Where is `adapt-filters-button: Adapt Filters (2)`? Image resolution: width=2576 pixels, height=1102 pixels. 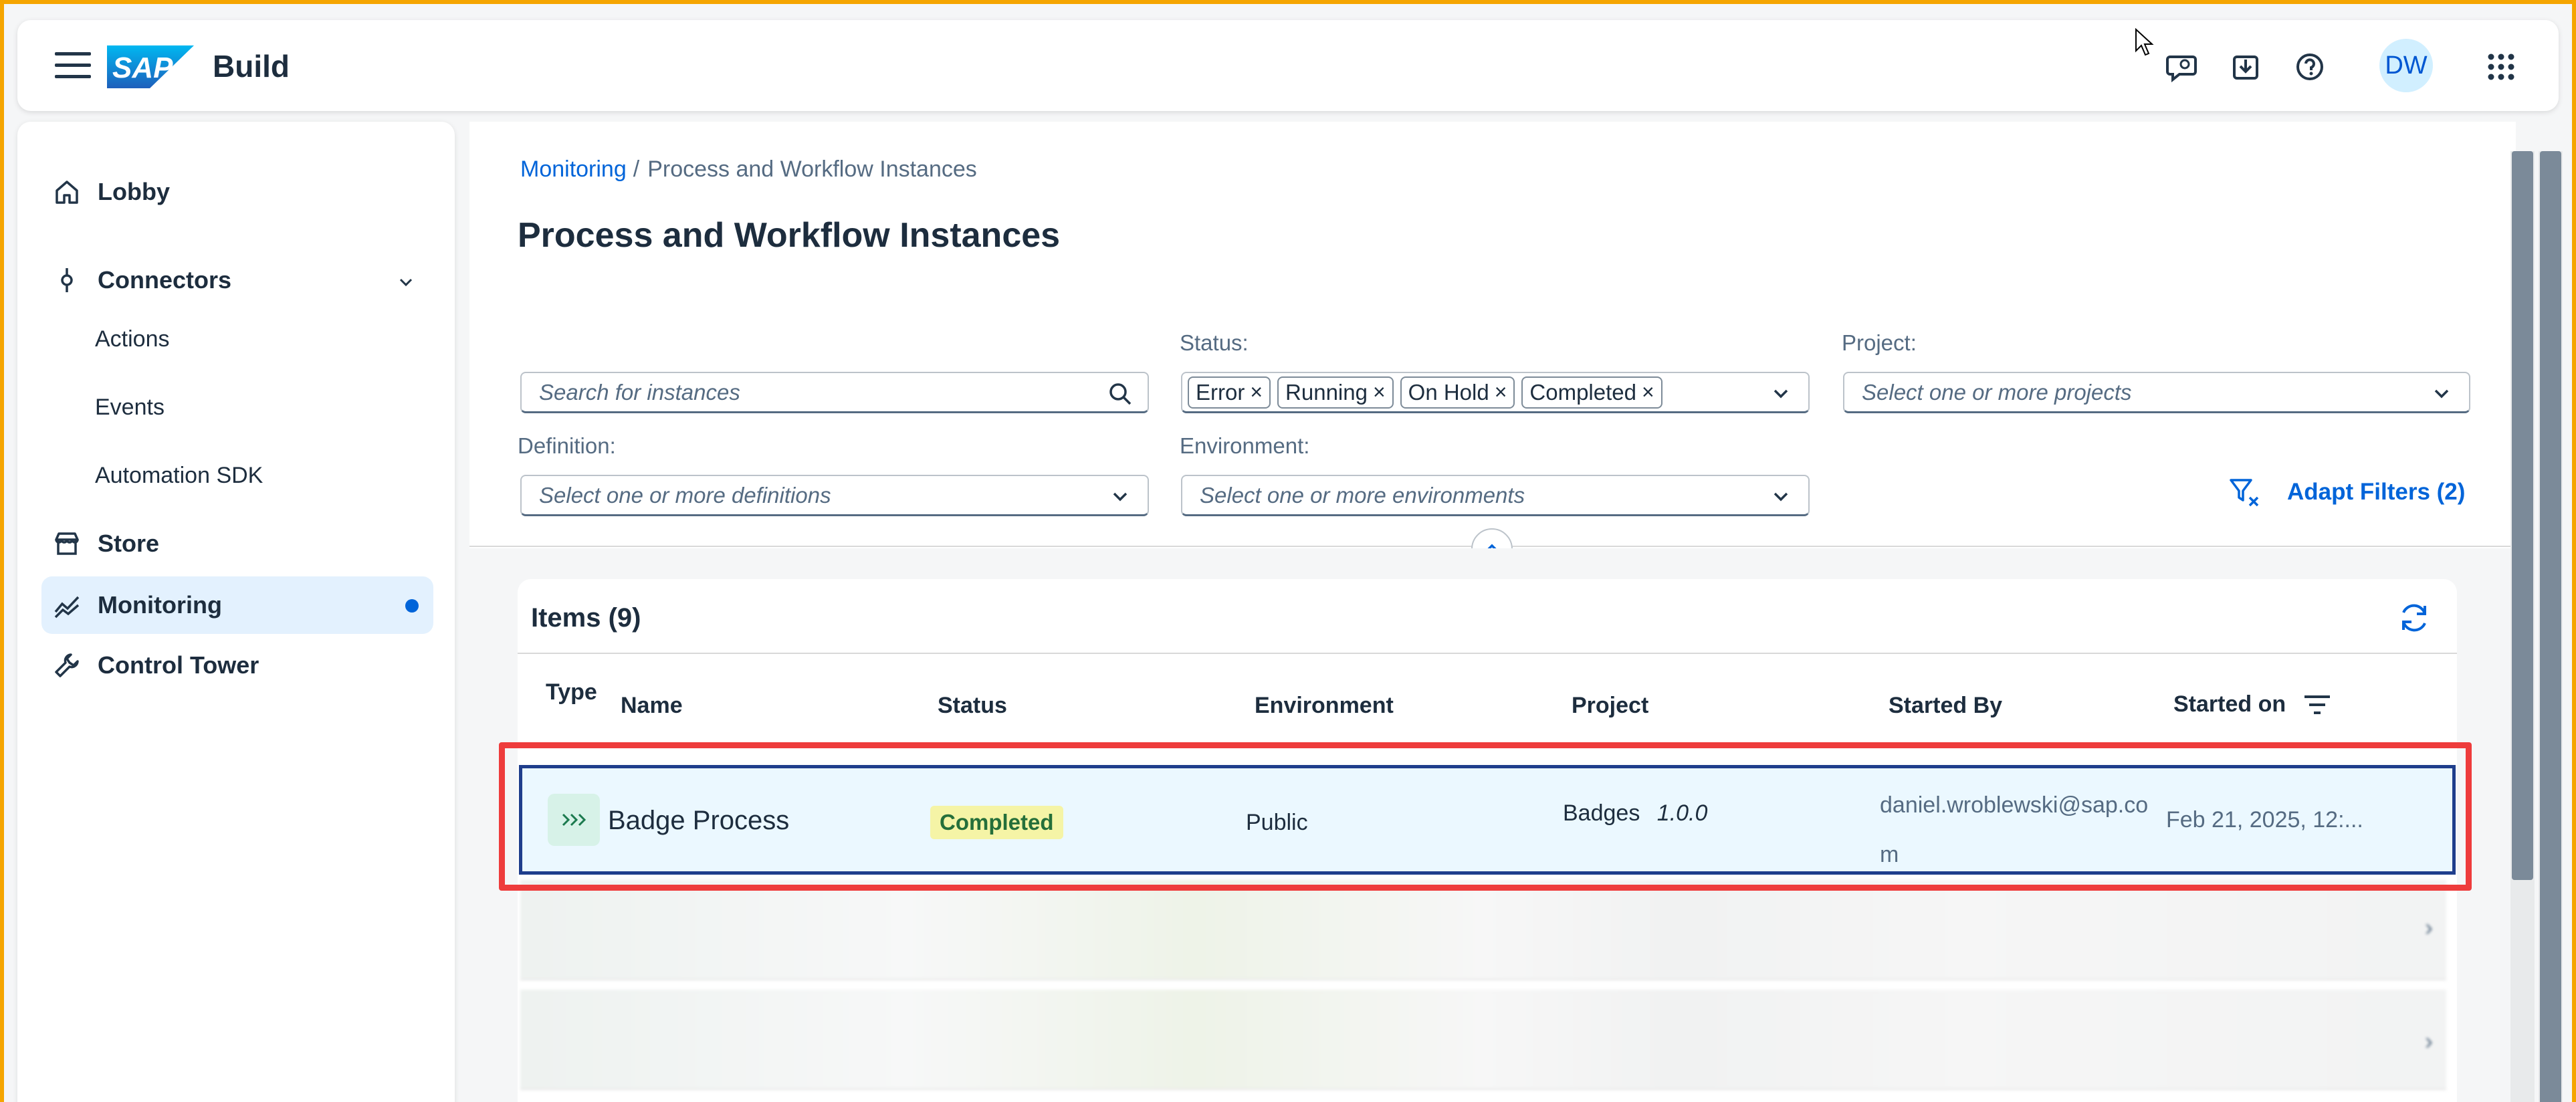 adapt-filters-button: Adapt Filters (2) is located at coordinates (2346, 492).